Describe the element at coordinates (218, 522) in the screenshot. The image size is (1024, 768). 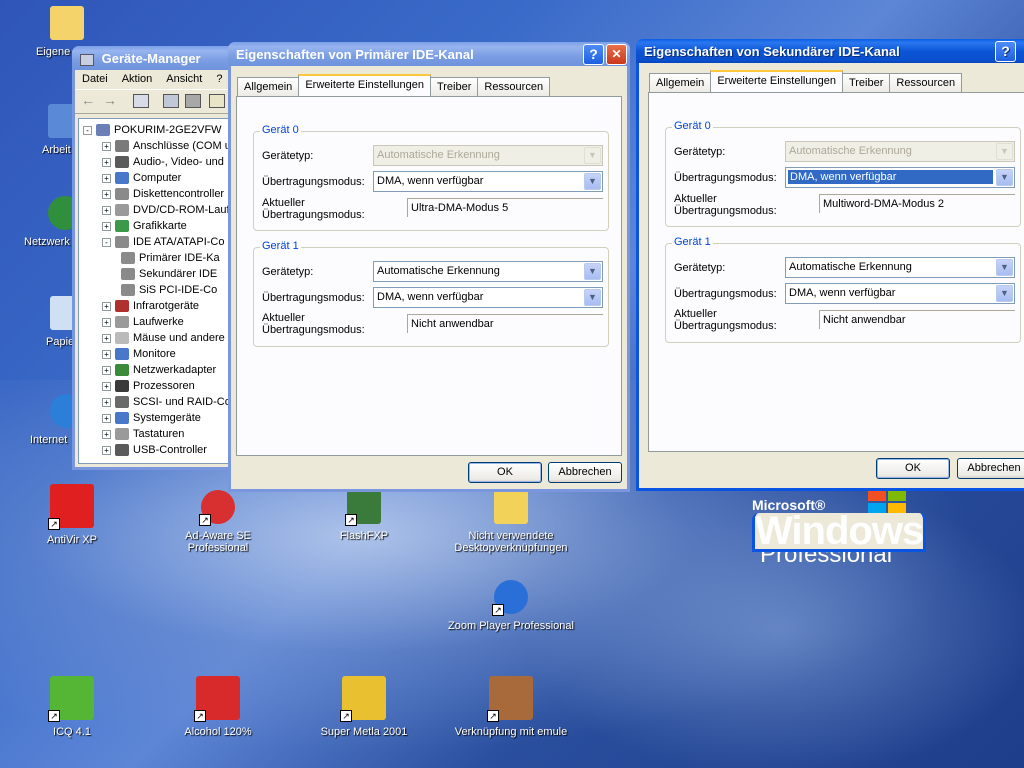
I see `desktop-icon-adaware: ↗ Ad-Aware SE Professional` at that location.